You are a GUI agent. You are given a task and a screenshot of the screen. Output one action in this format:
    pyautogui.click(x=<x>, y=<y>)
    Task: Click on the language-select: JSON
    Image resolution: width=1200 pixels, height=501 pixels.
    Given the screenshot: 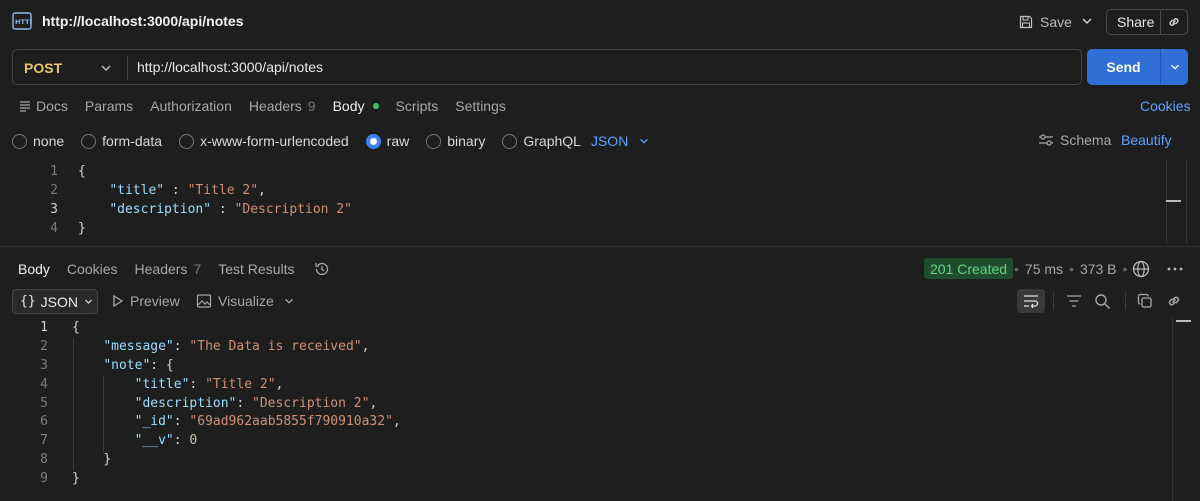 What is the action you would take?
    pyautogui.click(x=620, y=141)
    